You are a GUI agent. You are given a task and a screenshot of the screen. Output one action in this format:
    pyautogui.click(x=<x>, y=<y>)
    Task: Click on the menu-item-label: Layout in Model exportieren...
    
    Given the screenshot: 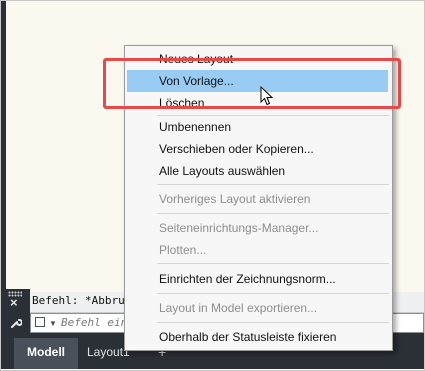 What is the action you would take?
    pyautogui.click(x=238, y=308)
    